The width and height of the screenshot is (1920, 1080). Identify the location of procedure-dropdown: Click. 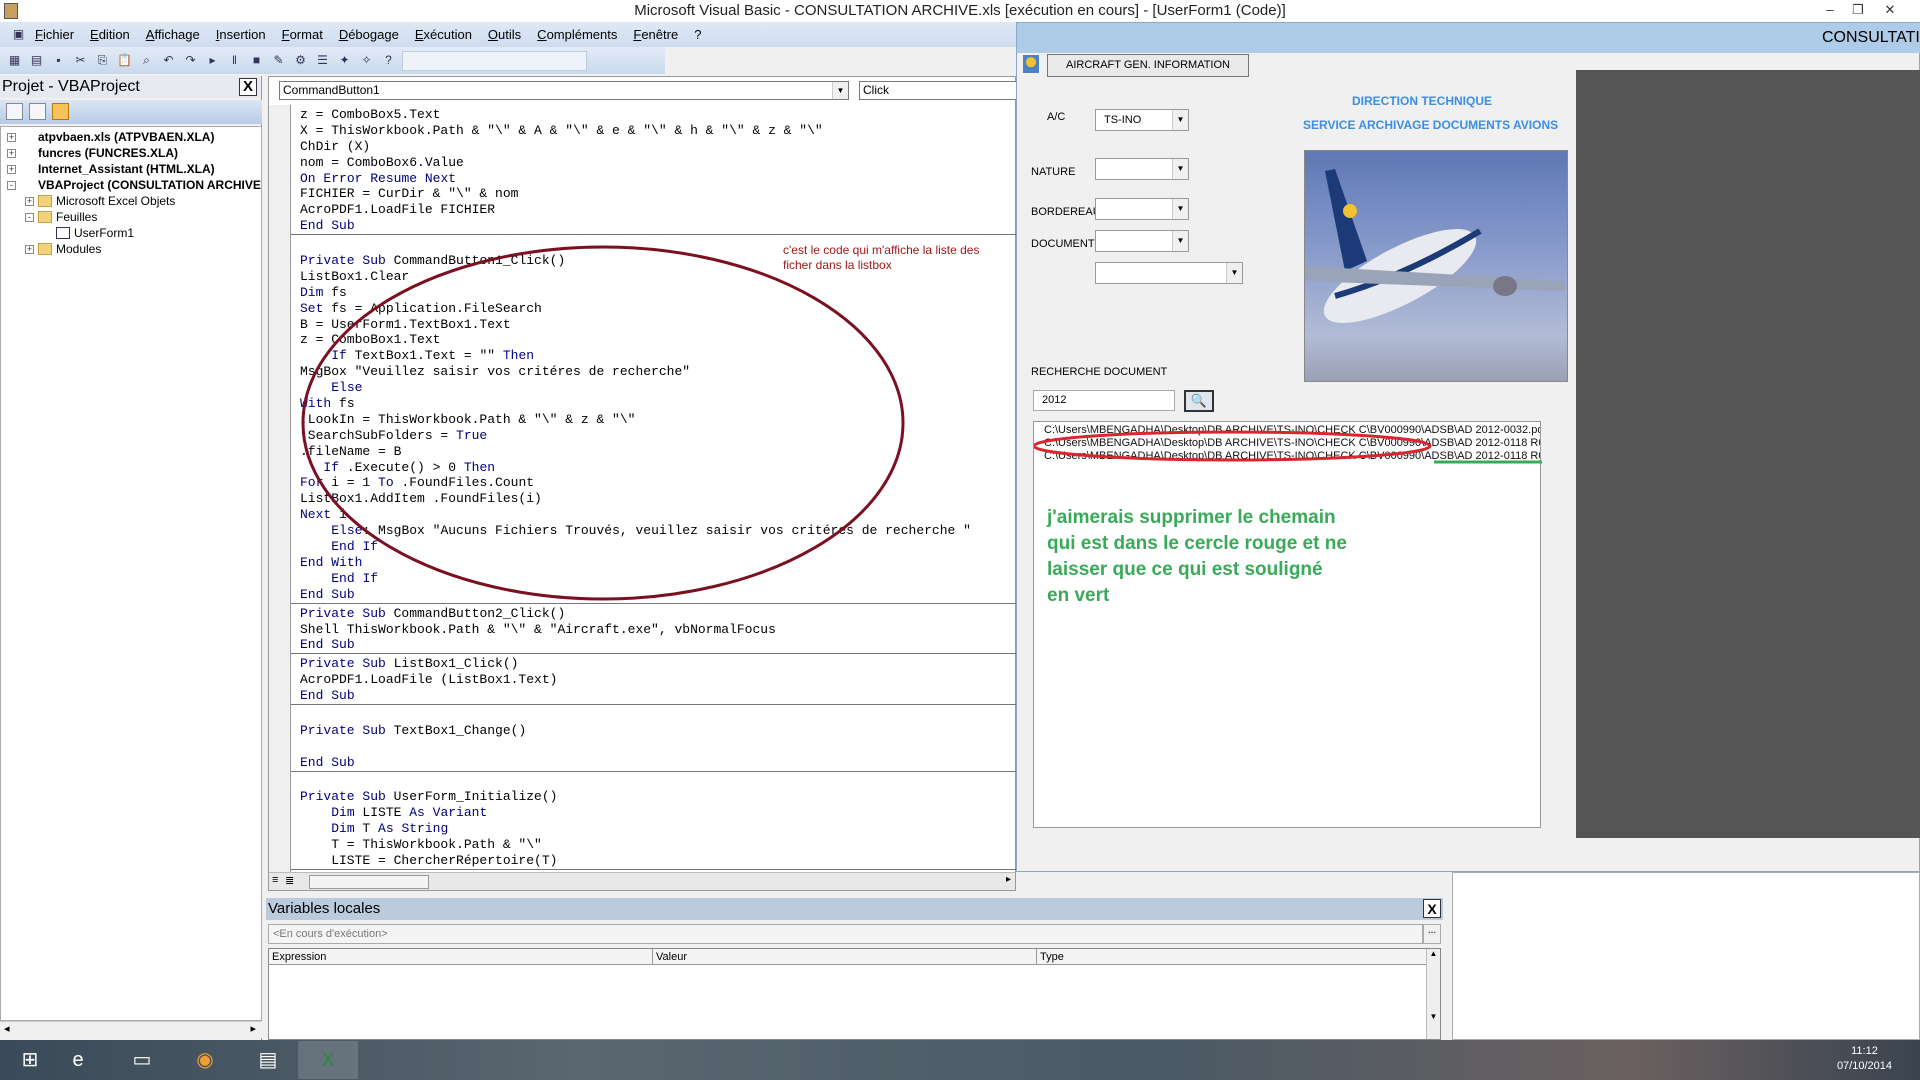
(939, 90).